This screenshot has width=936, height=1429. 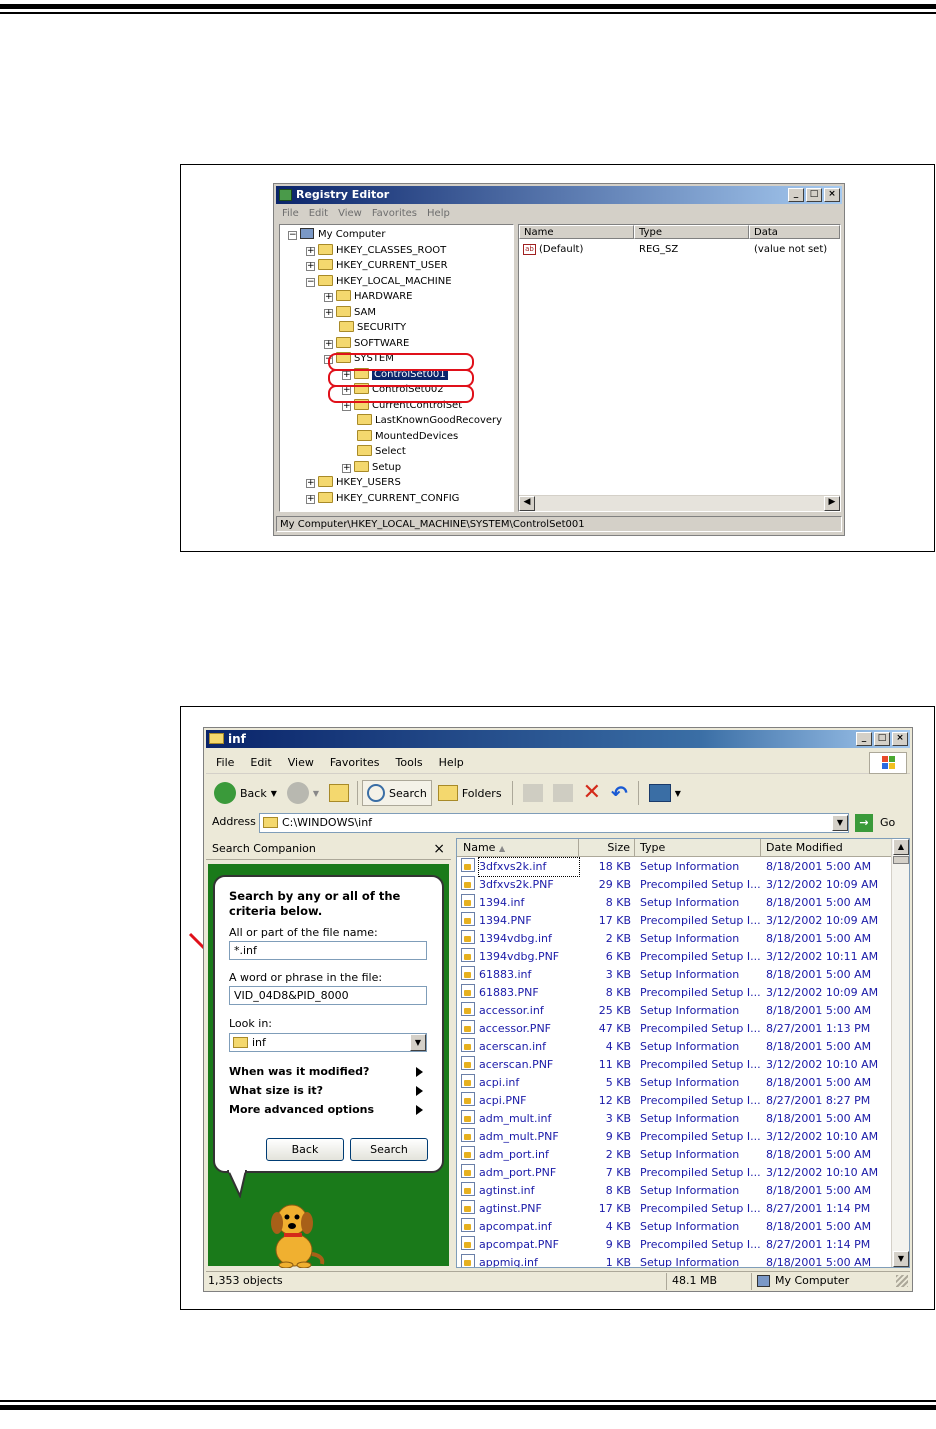 What do you see at coordinates (328, 950) in the screenshot?
I see `file-name-input: *.inf` at bounding box center [328, 950].